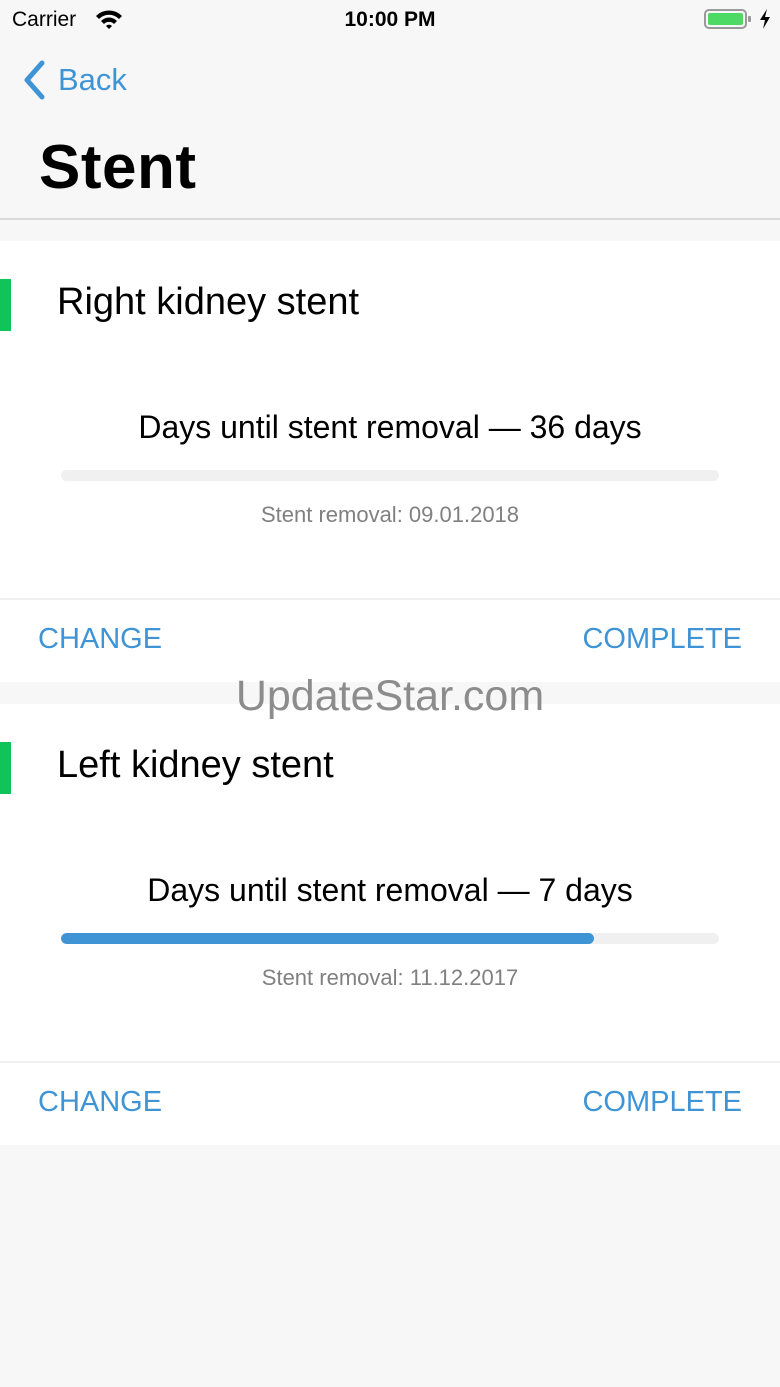 This screenshot has width=780, height=1387. What do you see at coordinates (728, 19) in the screenshot?
I see `battery-icon` at bounding box center [728, 19].